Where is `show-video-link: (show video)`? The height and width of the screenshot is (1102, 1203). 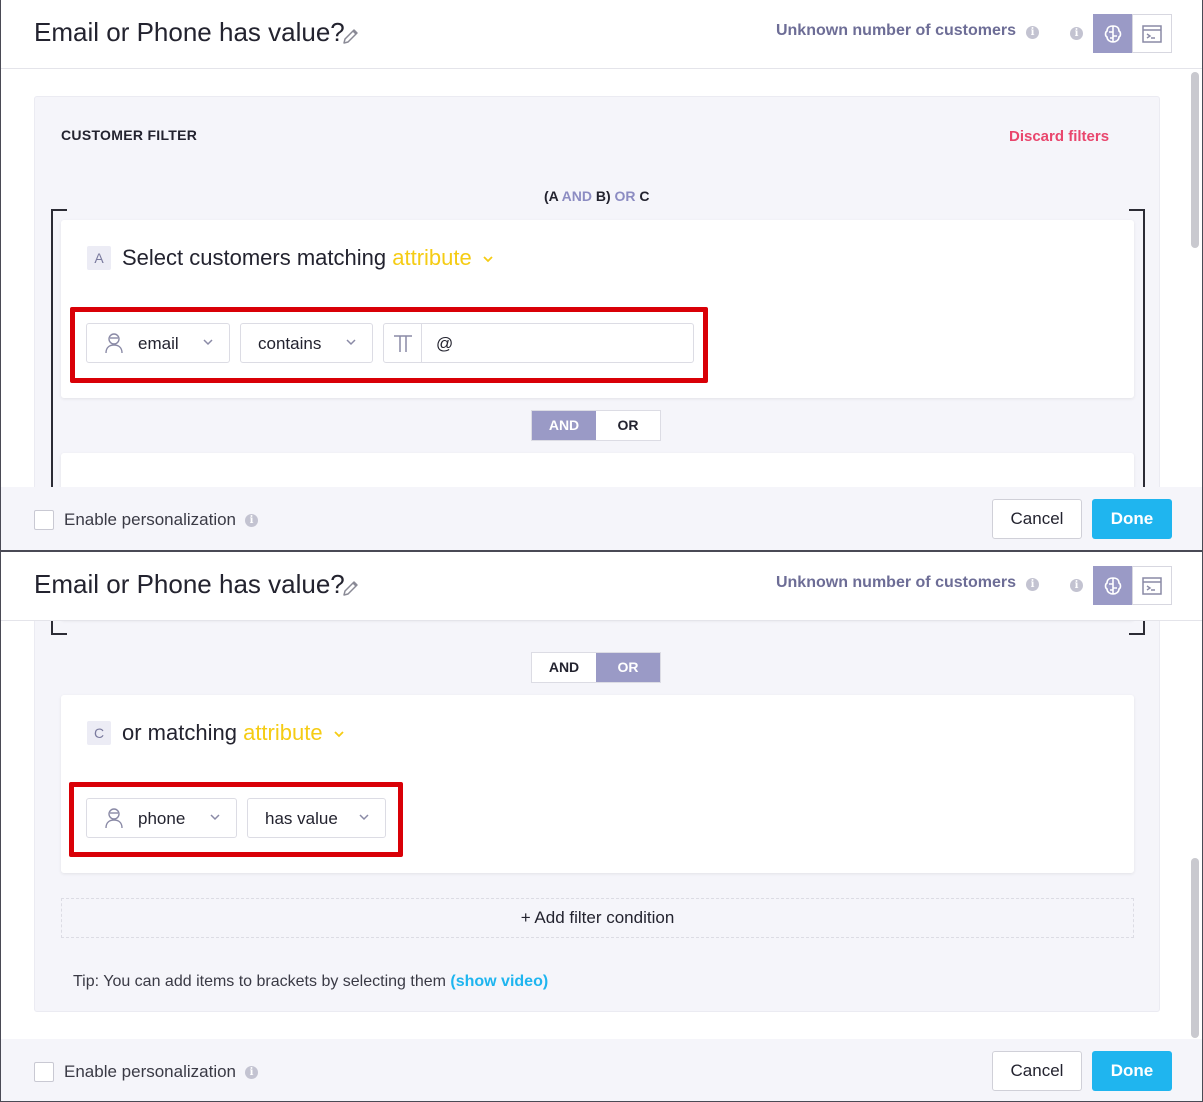
show-video-link: (show video) is located at coordinates (499, 981).